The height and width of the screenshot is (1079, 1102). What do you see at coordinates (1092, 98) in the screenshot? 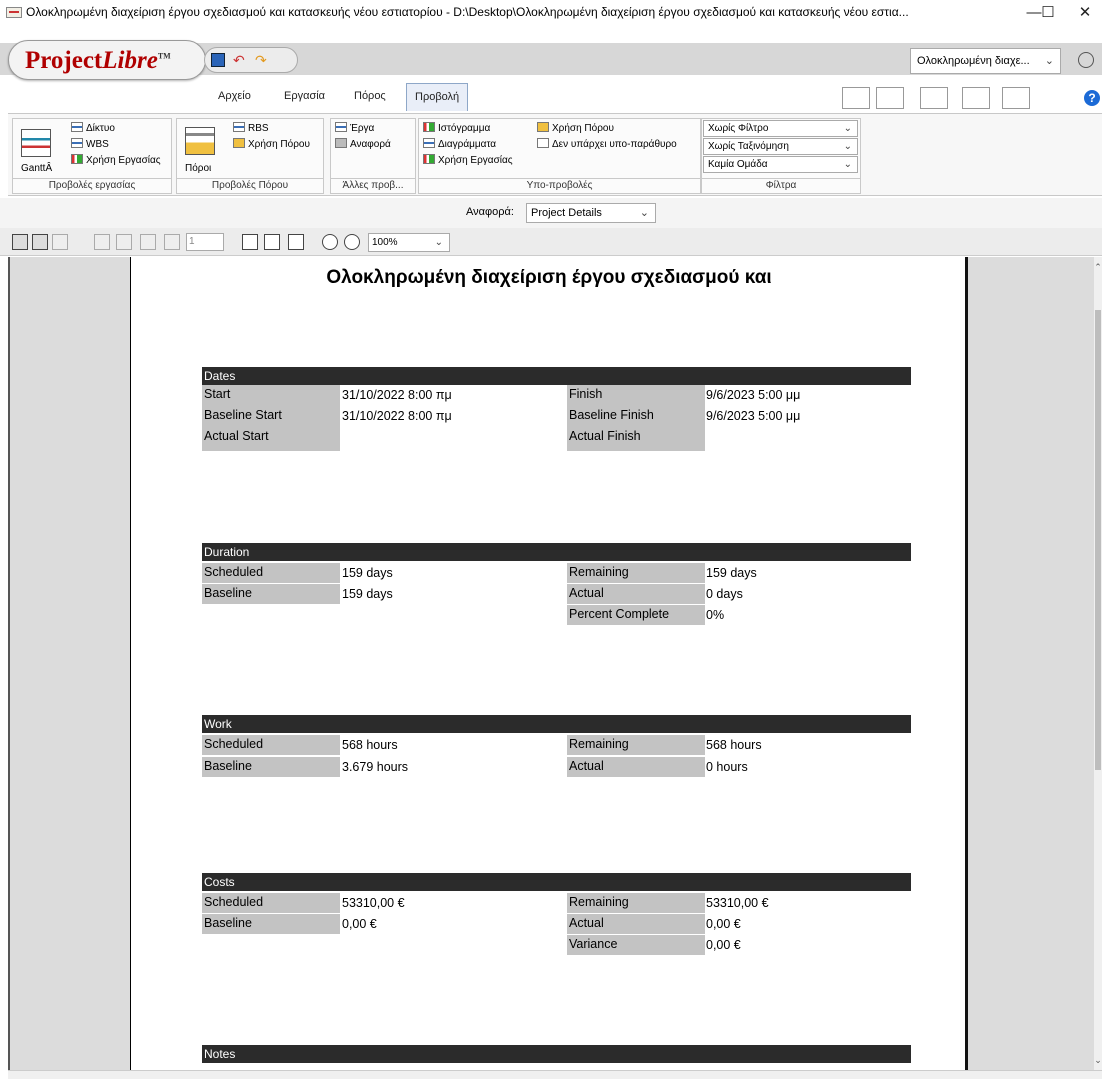
I see `help-icon: ?` at bounding box center [1092, 98].